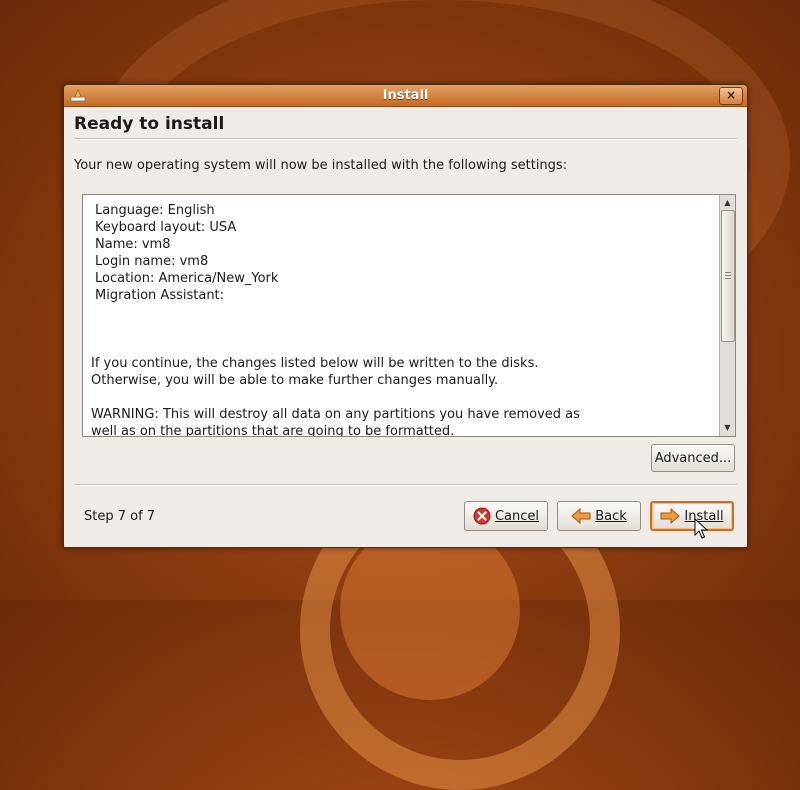 The image size is (800, 790). What do you see at coordinates (670, 516) in the screenshot?
I see `forward-arrow-icon` at bounding box center [670, 516].